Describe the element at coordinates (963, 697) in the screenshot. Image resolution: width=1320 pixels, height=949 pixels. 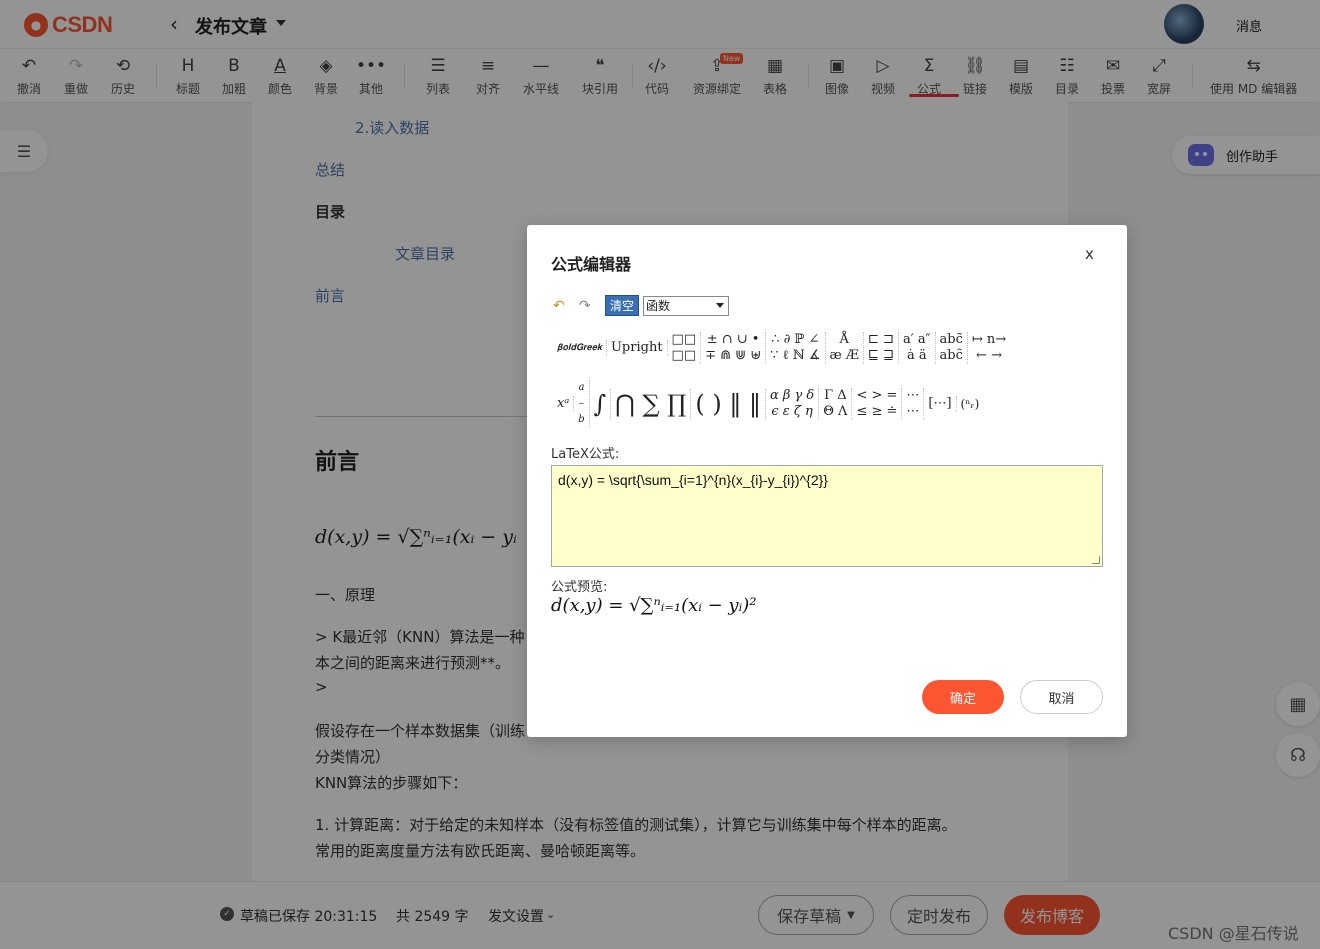
I see `confirm-button: 确定` at that location.